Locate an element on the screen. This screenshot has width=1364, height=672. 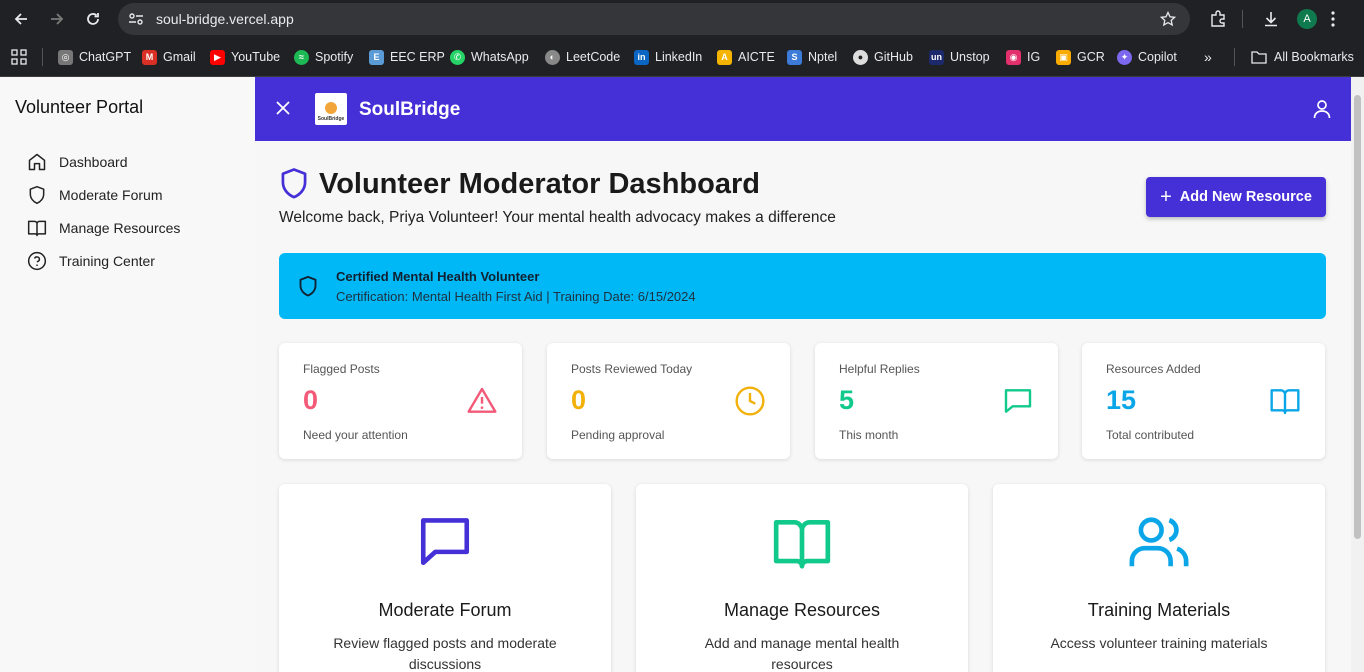
bookmark-eec-erp: E EEC ERP is located at coordinates (407, 57).